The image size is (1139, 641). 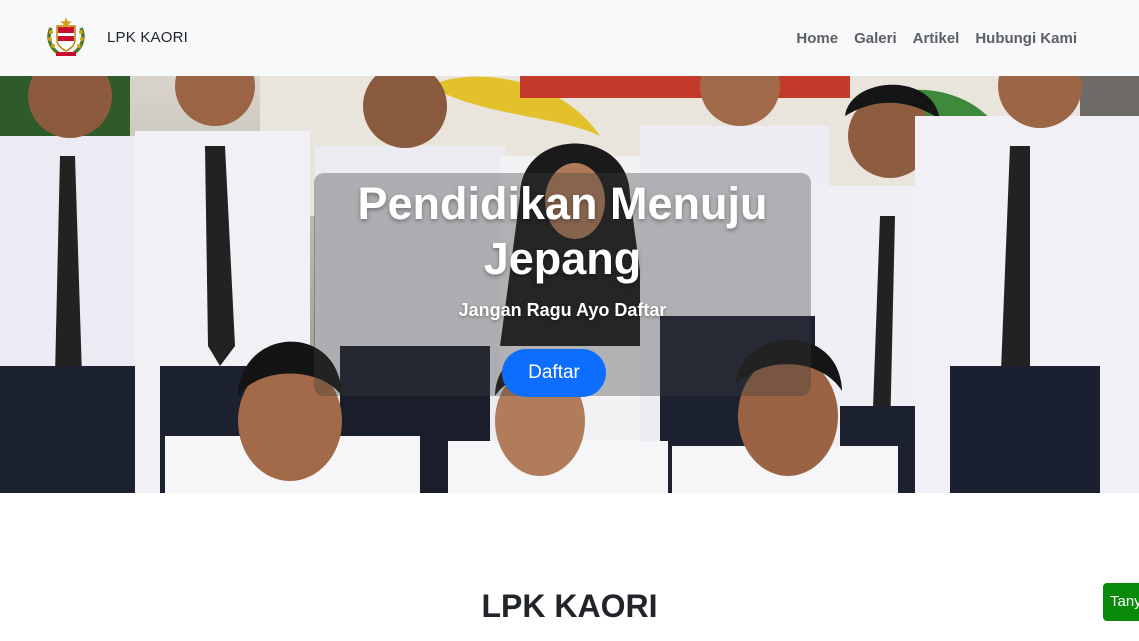 I want to click on nav-link-artikel: Artikel, so click(x=936, y=38).